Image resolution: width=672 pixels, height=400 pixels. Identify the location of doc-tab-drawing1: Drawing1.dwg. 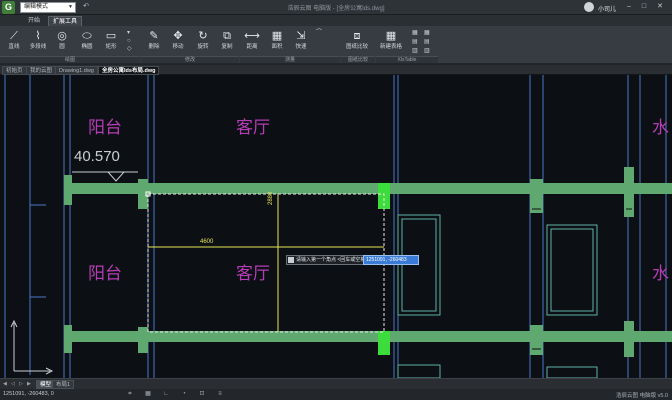
(76, 70).